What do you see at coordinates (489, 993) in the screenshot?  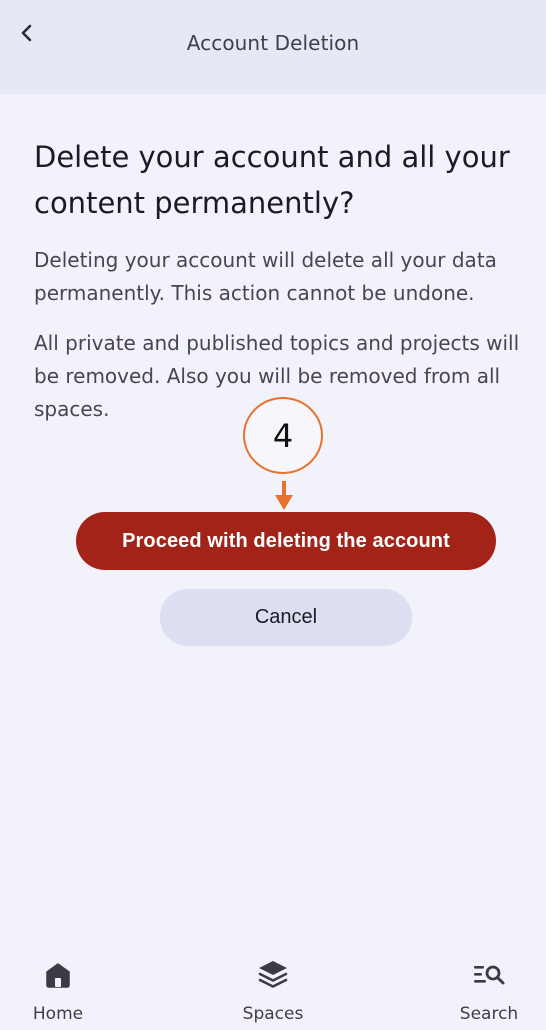 I see `nav-item-search: Search` at bounding box center [489, 993].